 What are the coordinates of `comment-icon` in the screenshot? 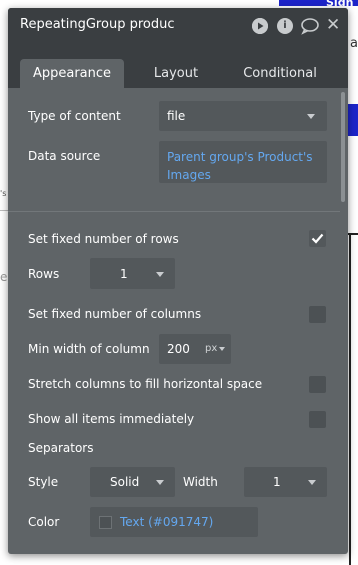 It's located at (310, 26).